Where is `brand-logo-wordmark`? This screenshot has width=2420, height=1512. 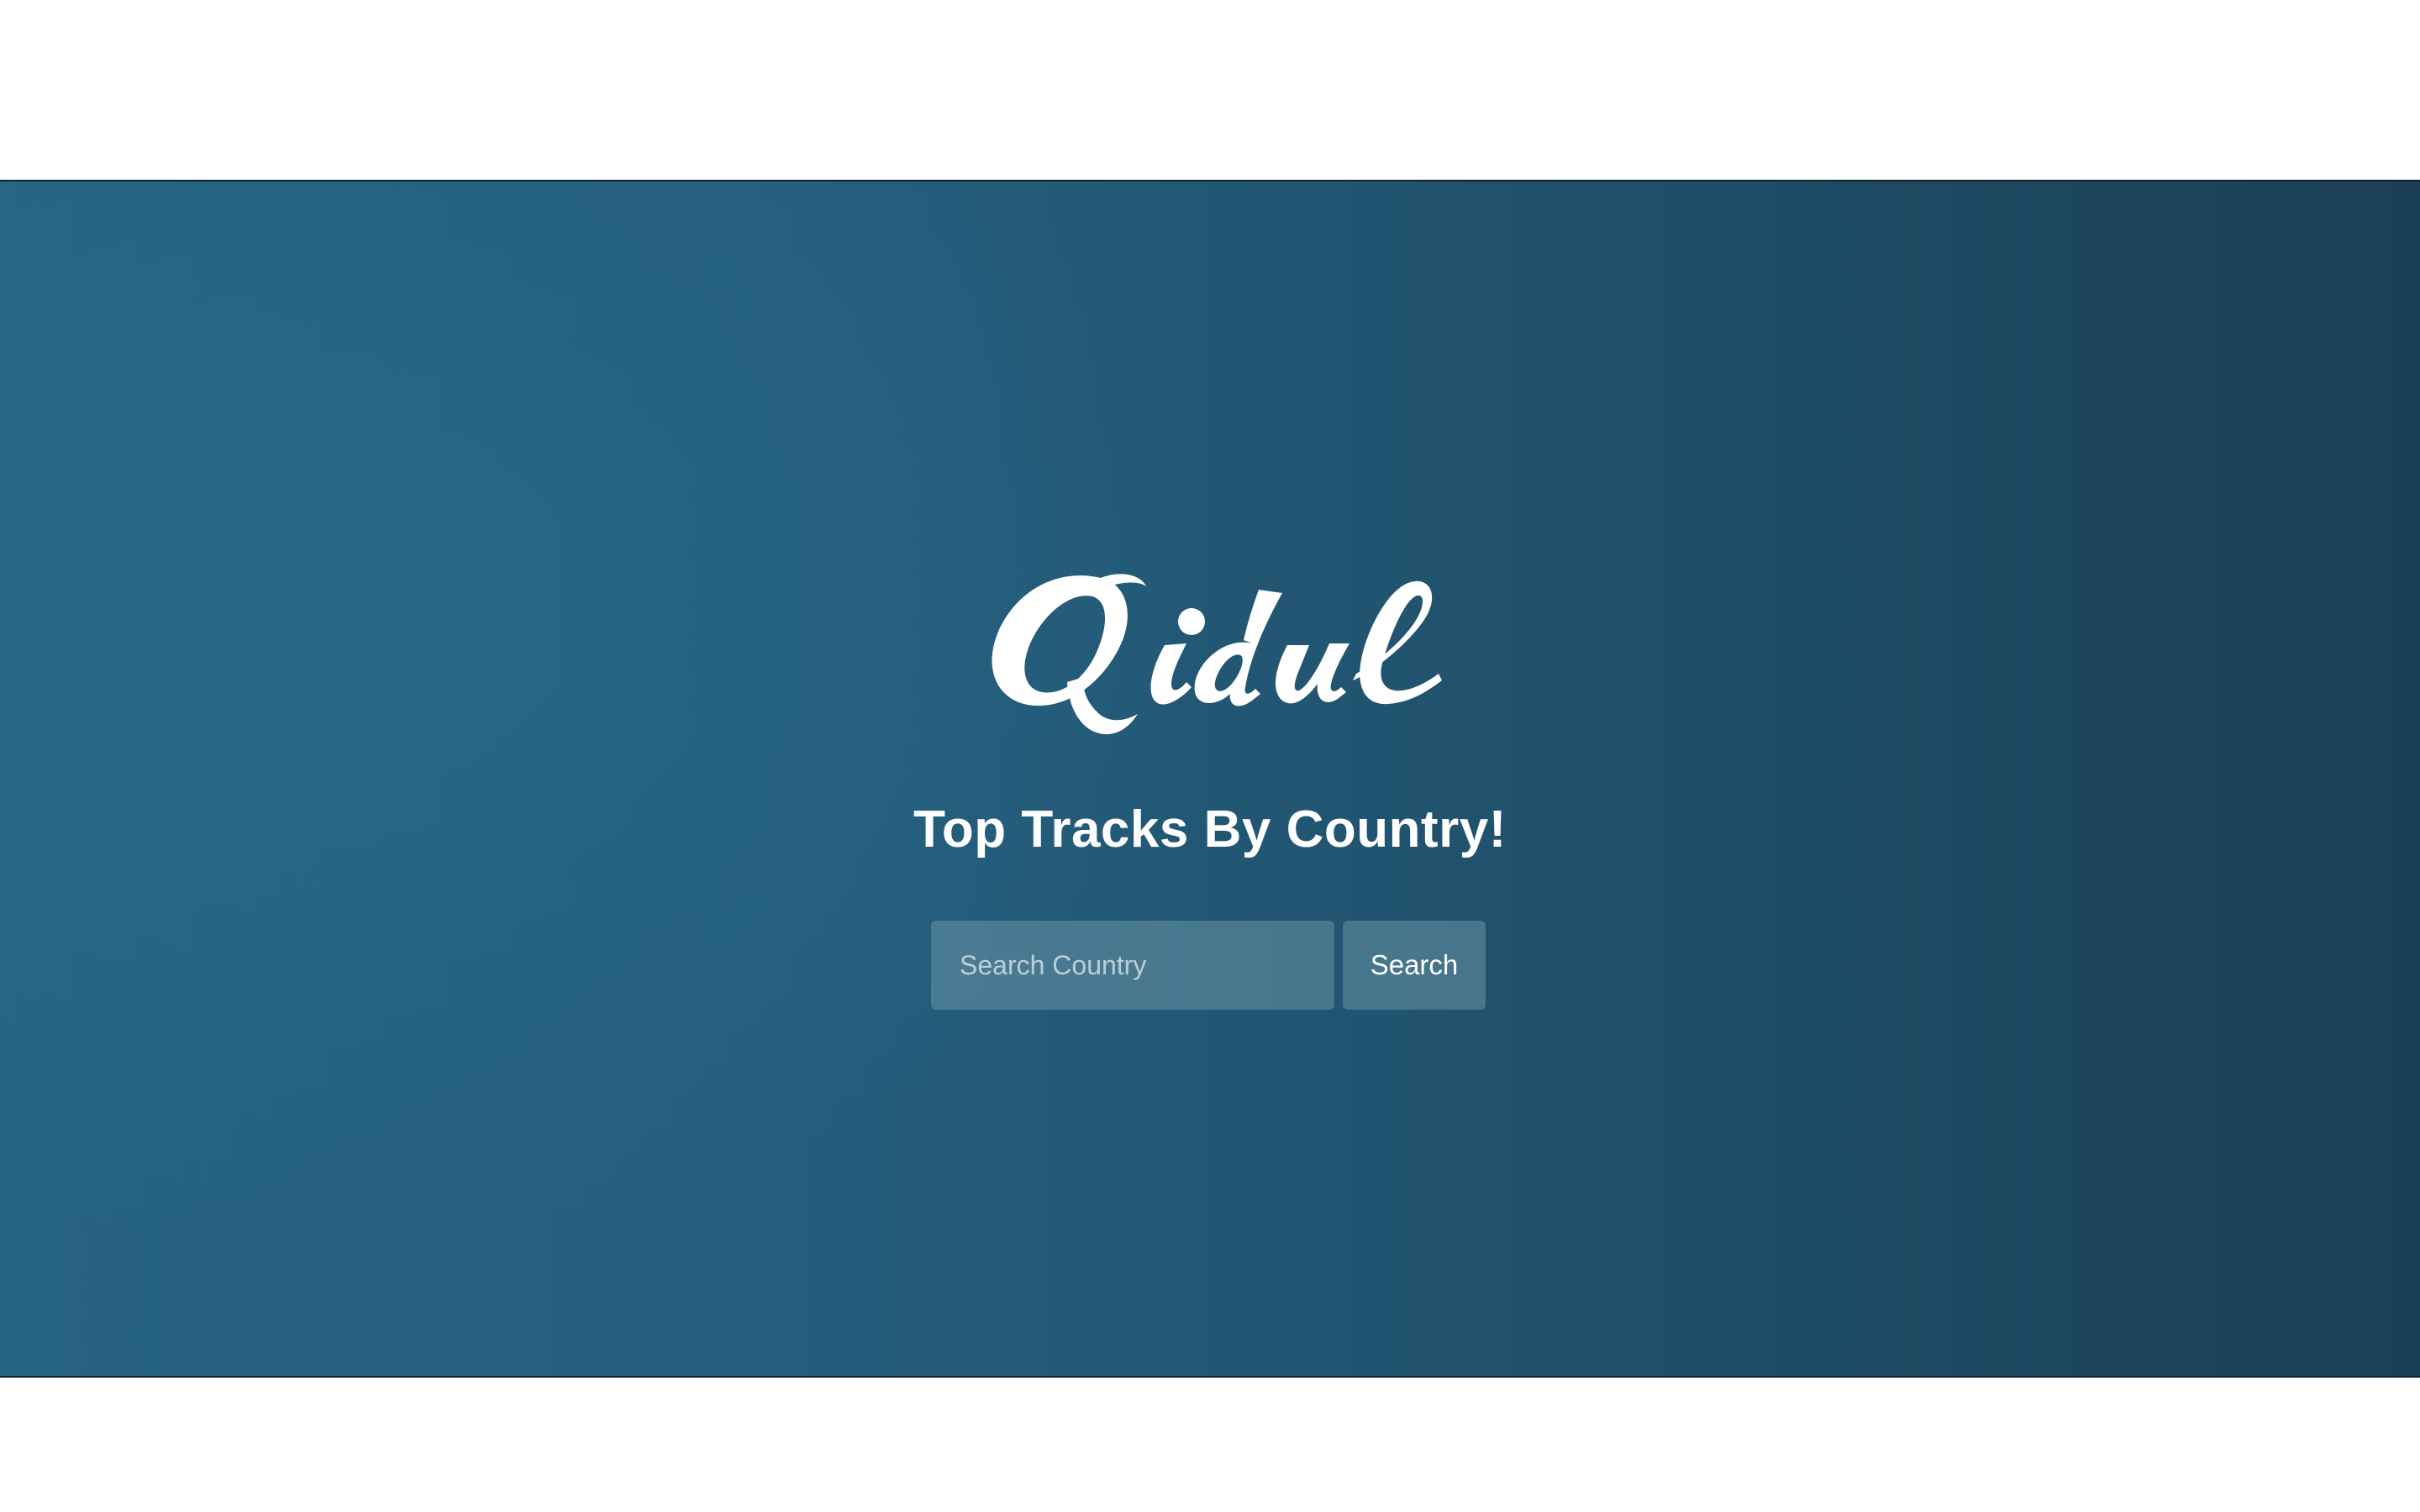 brand-logo-wordmark is located at coordinates (1217, 654).